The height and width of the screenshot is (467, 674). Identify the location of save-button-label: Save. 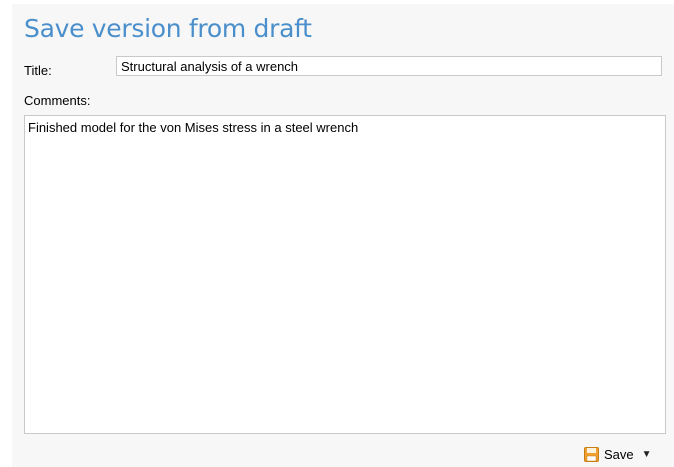
(619, 454).